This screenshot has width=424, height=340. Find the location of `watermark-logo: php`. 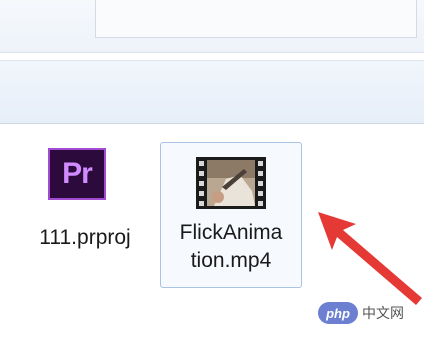

watermark-logo: php is located at coordinates (338, 313).